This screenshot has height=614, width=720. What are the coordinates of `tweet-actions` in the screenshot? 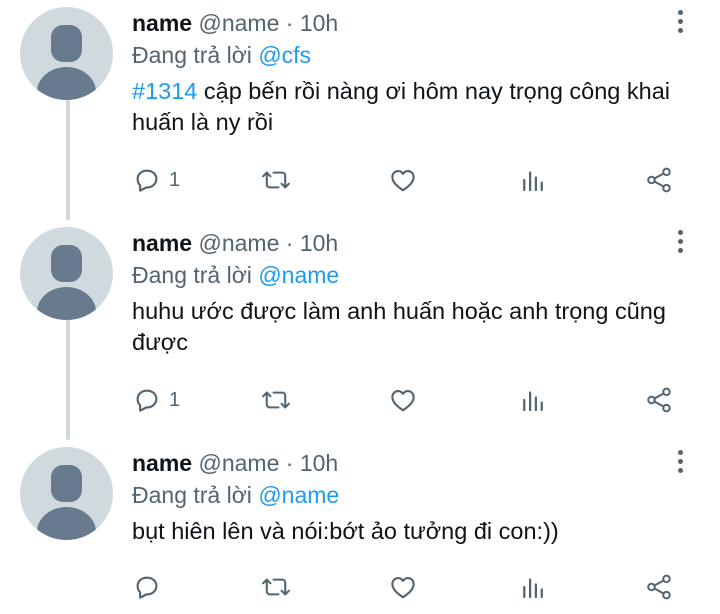 It's located at (412, 587).